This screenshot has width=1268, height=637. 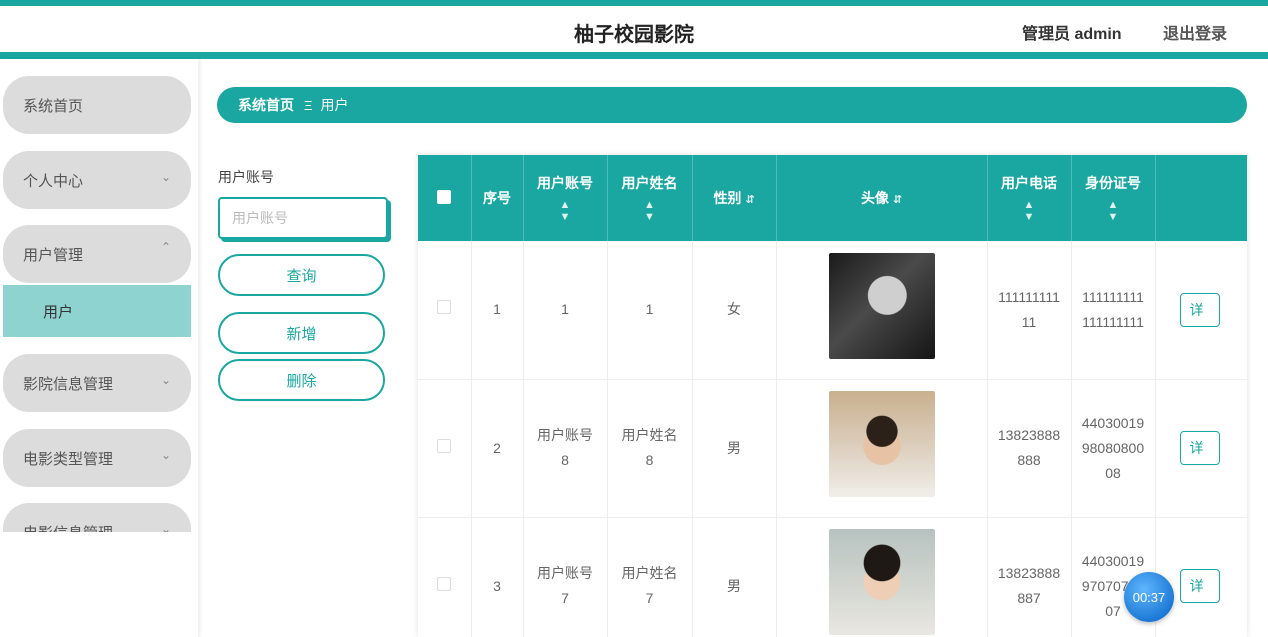 I want to click on header-index: 序号, so click(x=497, y=198).